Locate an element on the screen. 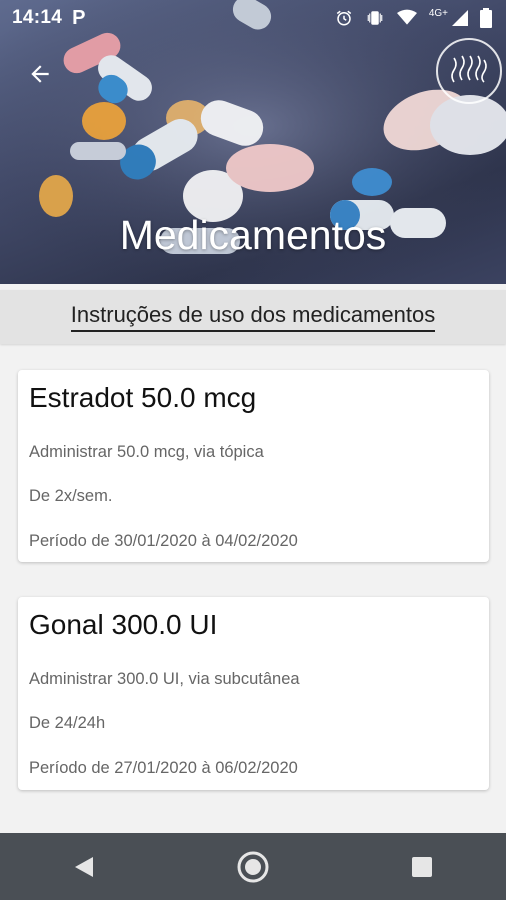 The width and height of the screenshot is (506, 900). home-circle-icon is located at coordinates (253, 866).